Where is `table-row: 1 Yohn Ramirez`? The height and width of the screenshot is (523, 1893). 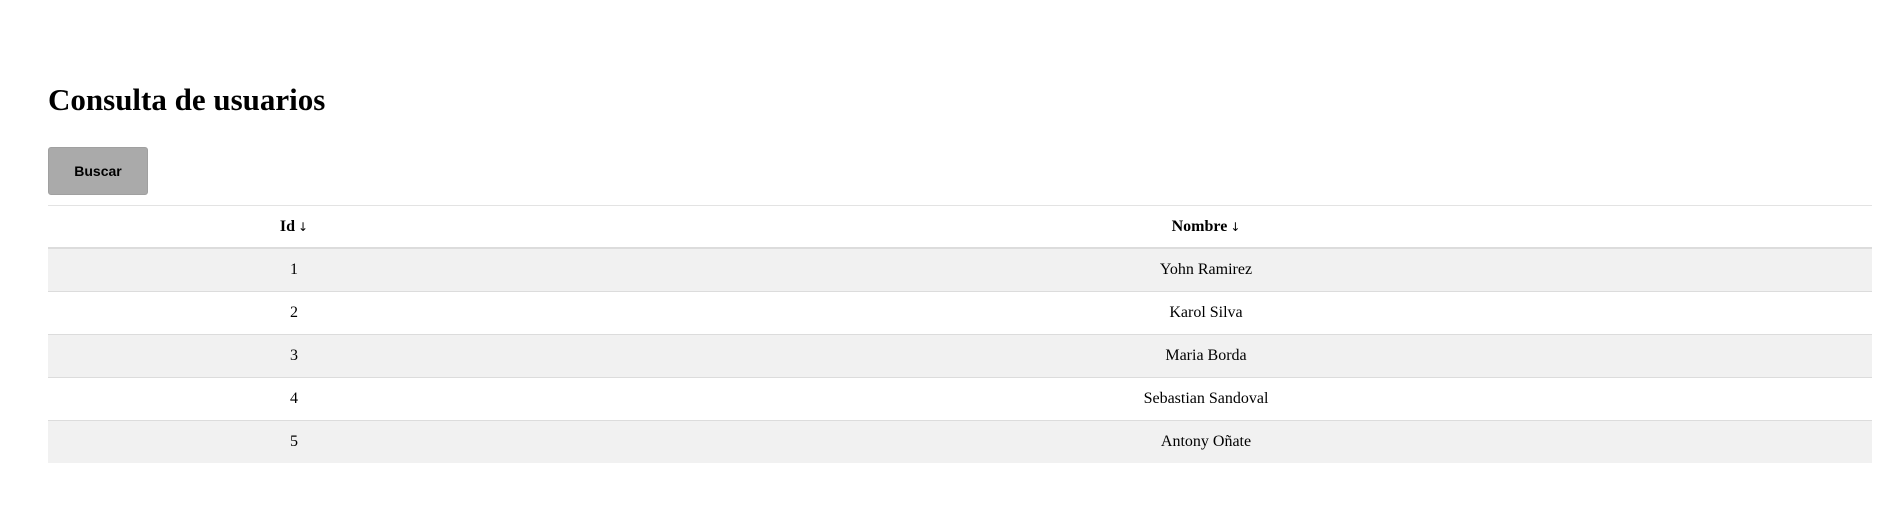
table-row: 1 Yohn Ramirez is located at coordinates (960, 270).